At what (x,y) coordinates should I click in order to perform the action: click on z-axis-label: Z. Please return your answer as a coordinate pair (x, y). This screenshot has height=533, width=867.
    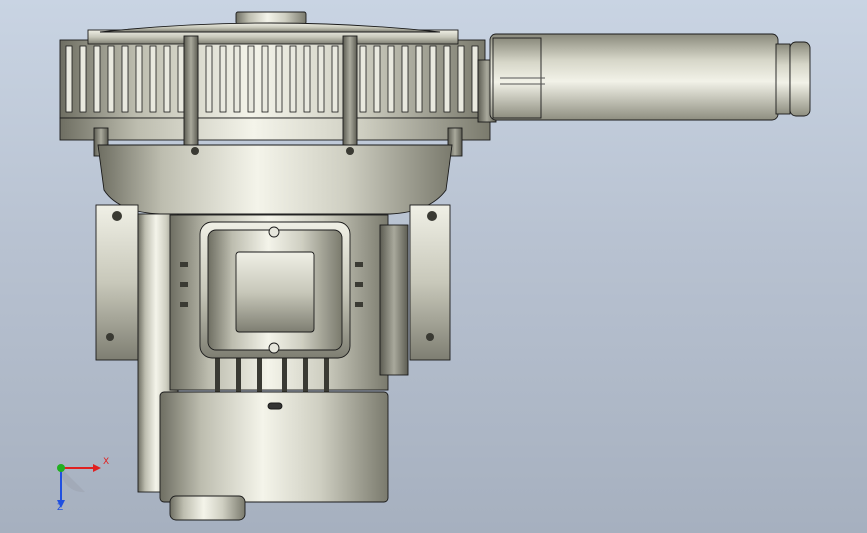
    Looking at the image, I should click on (60, 508).